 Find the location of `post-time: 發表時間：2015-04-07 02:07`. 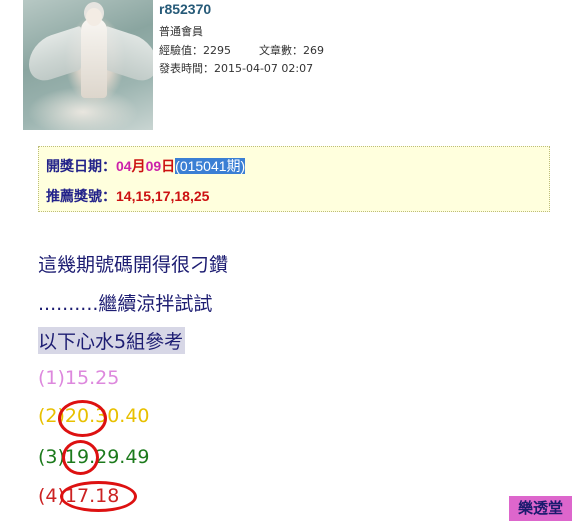

post-time: 發表時間：2015-04-07 02:07 is located at coordinates (236, 68).